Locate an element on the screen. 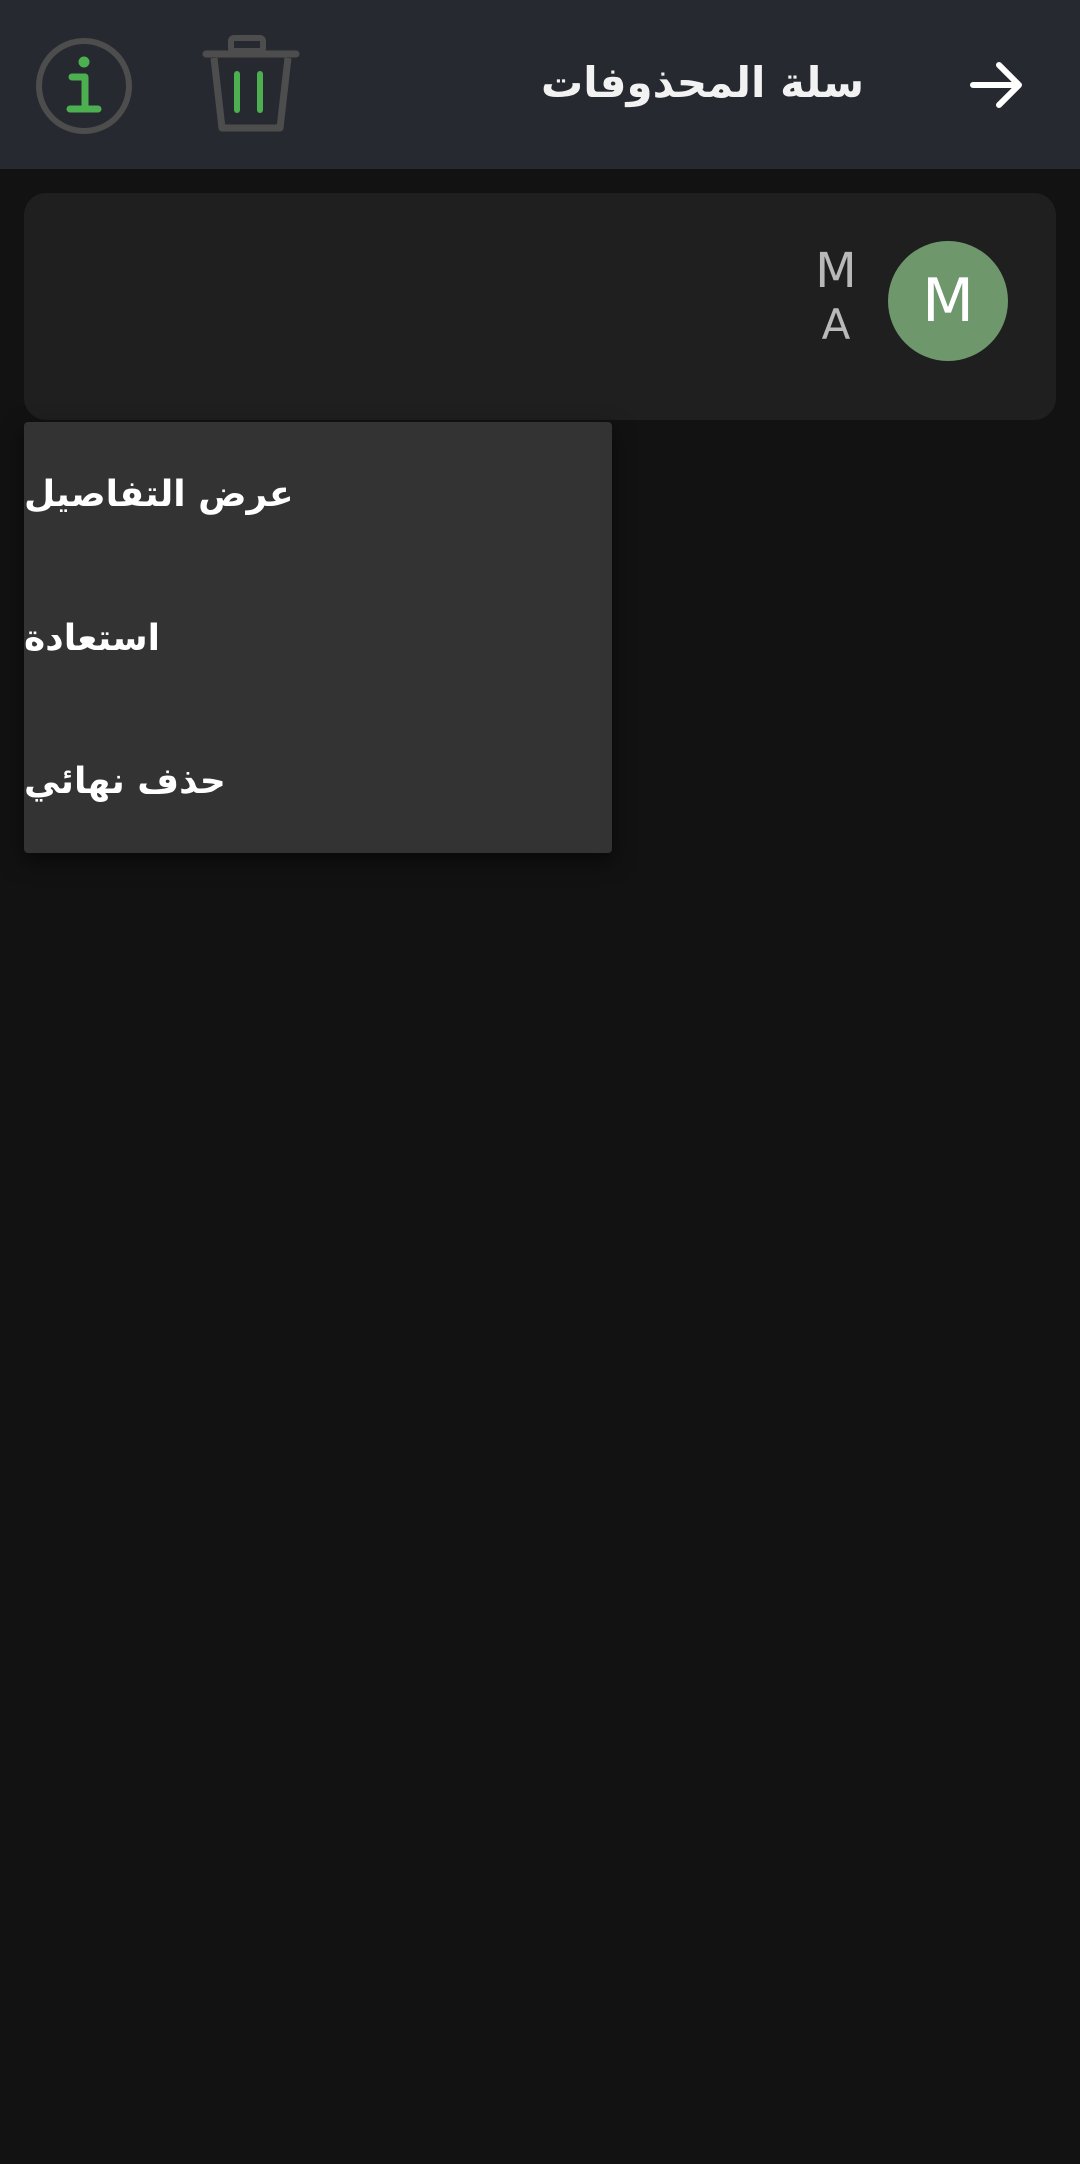  contact-initial-secondary: A is located at coordinates (836, 324).